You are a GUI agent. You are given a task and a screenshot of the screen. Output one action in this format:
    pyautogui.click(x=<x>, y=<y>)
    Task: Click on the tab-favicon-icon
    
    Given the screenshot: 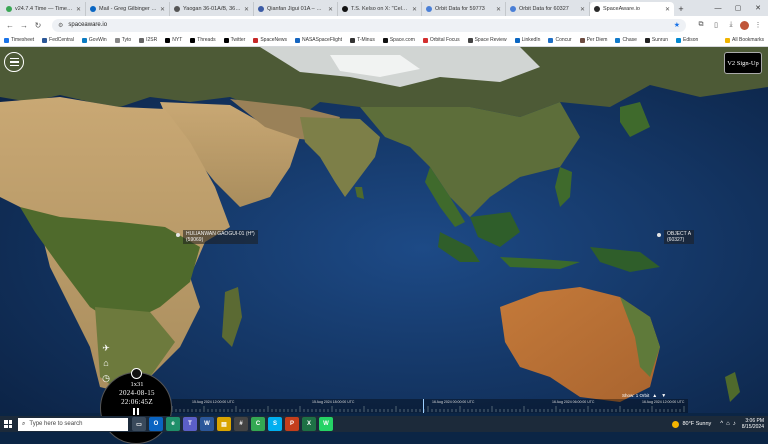 What is the action you would take?
    pyautogui.click(x=261, y=9)
    